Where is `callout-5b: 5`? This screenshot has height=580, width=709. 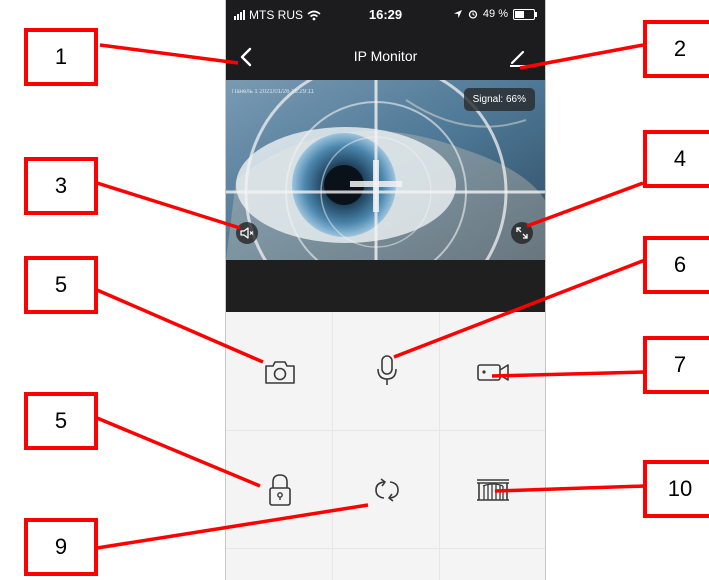 callout-5b: 5 is located at coordinates (61, 421).